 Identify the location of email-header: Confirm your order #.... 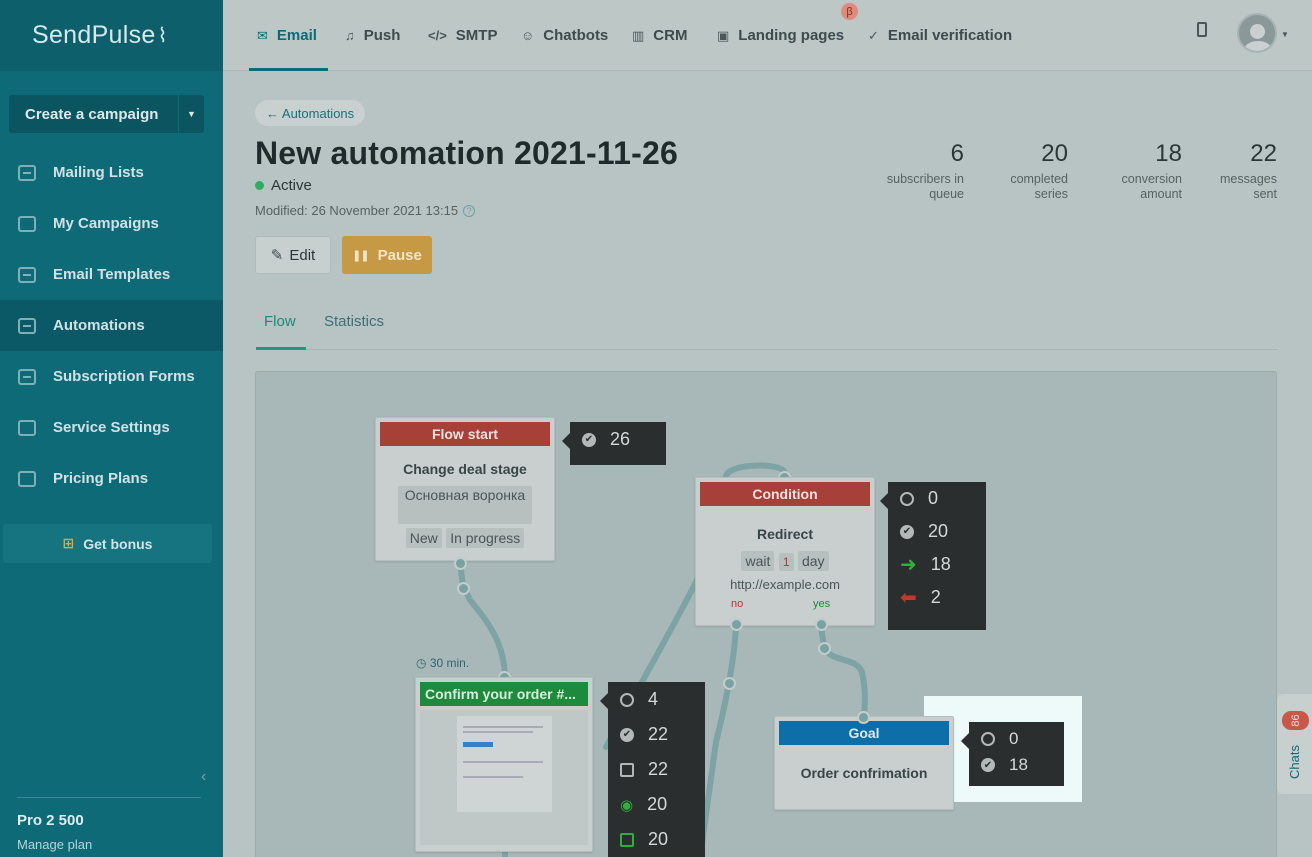
(504, 694).